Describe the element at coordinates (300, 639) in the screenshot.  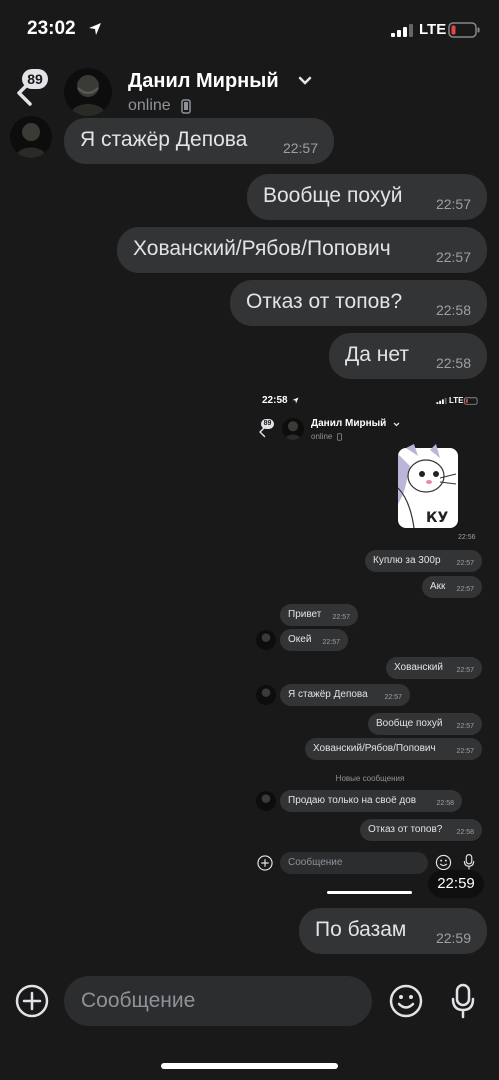
I see `message-text: Окей` at that location.